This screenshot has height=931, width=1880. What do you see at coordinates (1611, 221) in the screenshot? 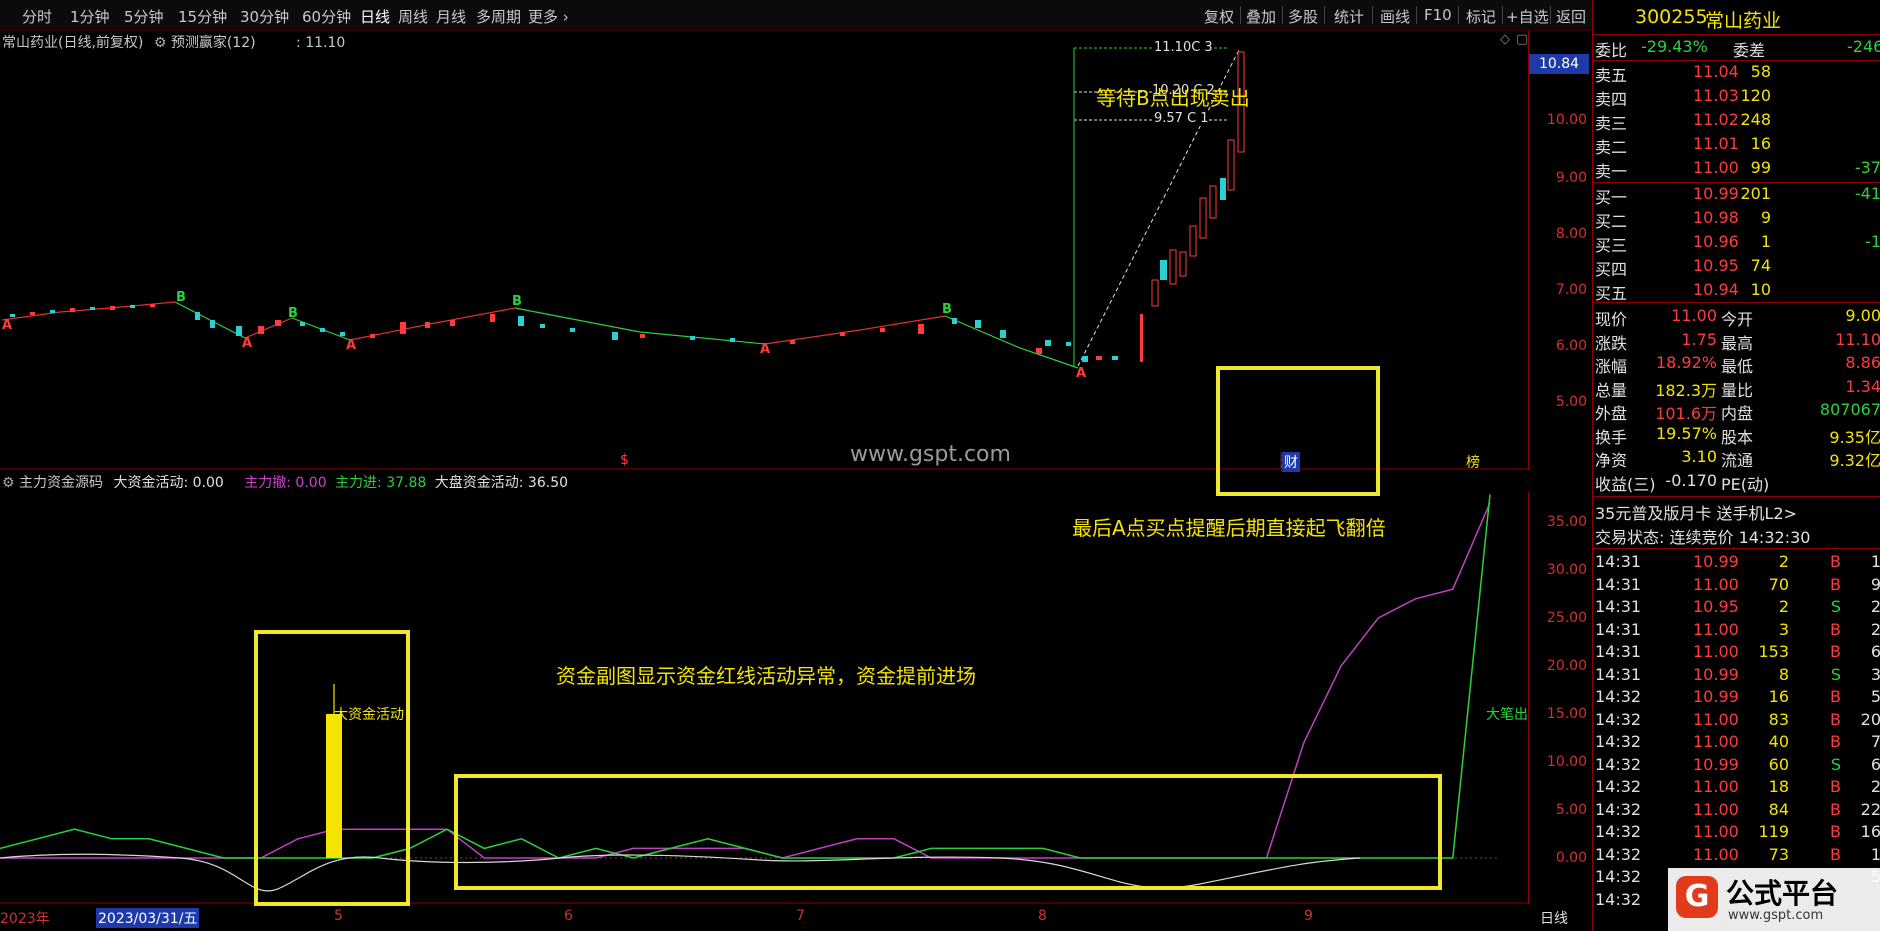
I see `buy-level-label: 买二` at bounding box center [1611, 221].